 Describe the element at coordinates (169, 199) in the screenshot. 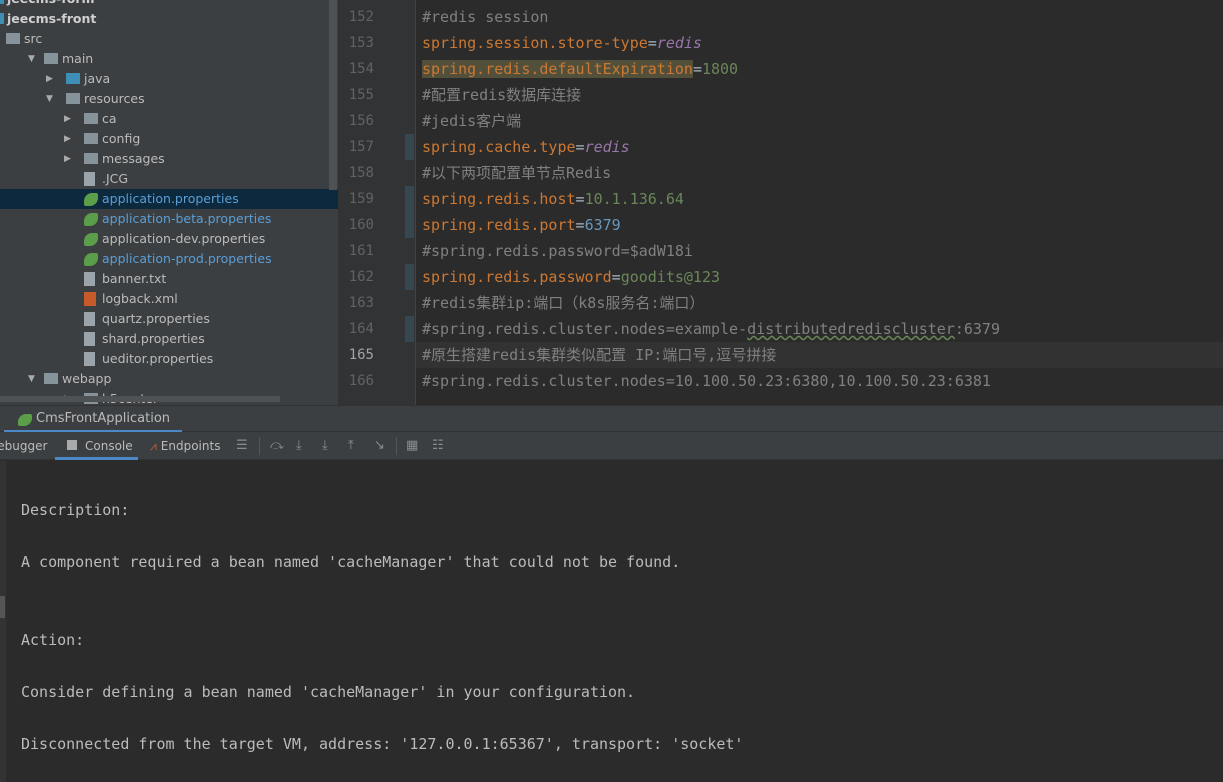

I see `tree-item: application.properties` at that location.